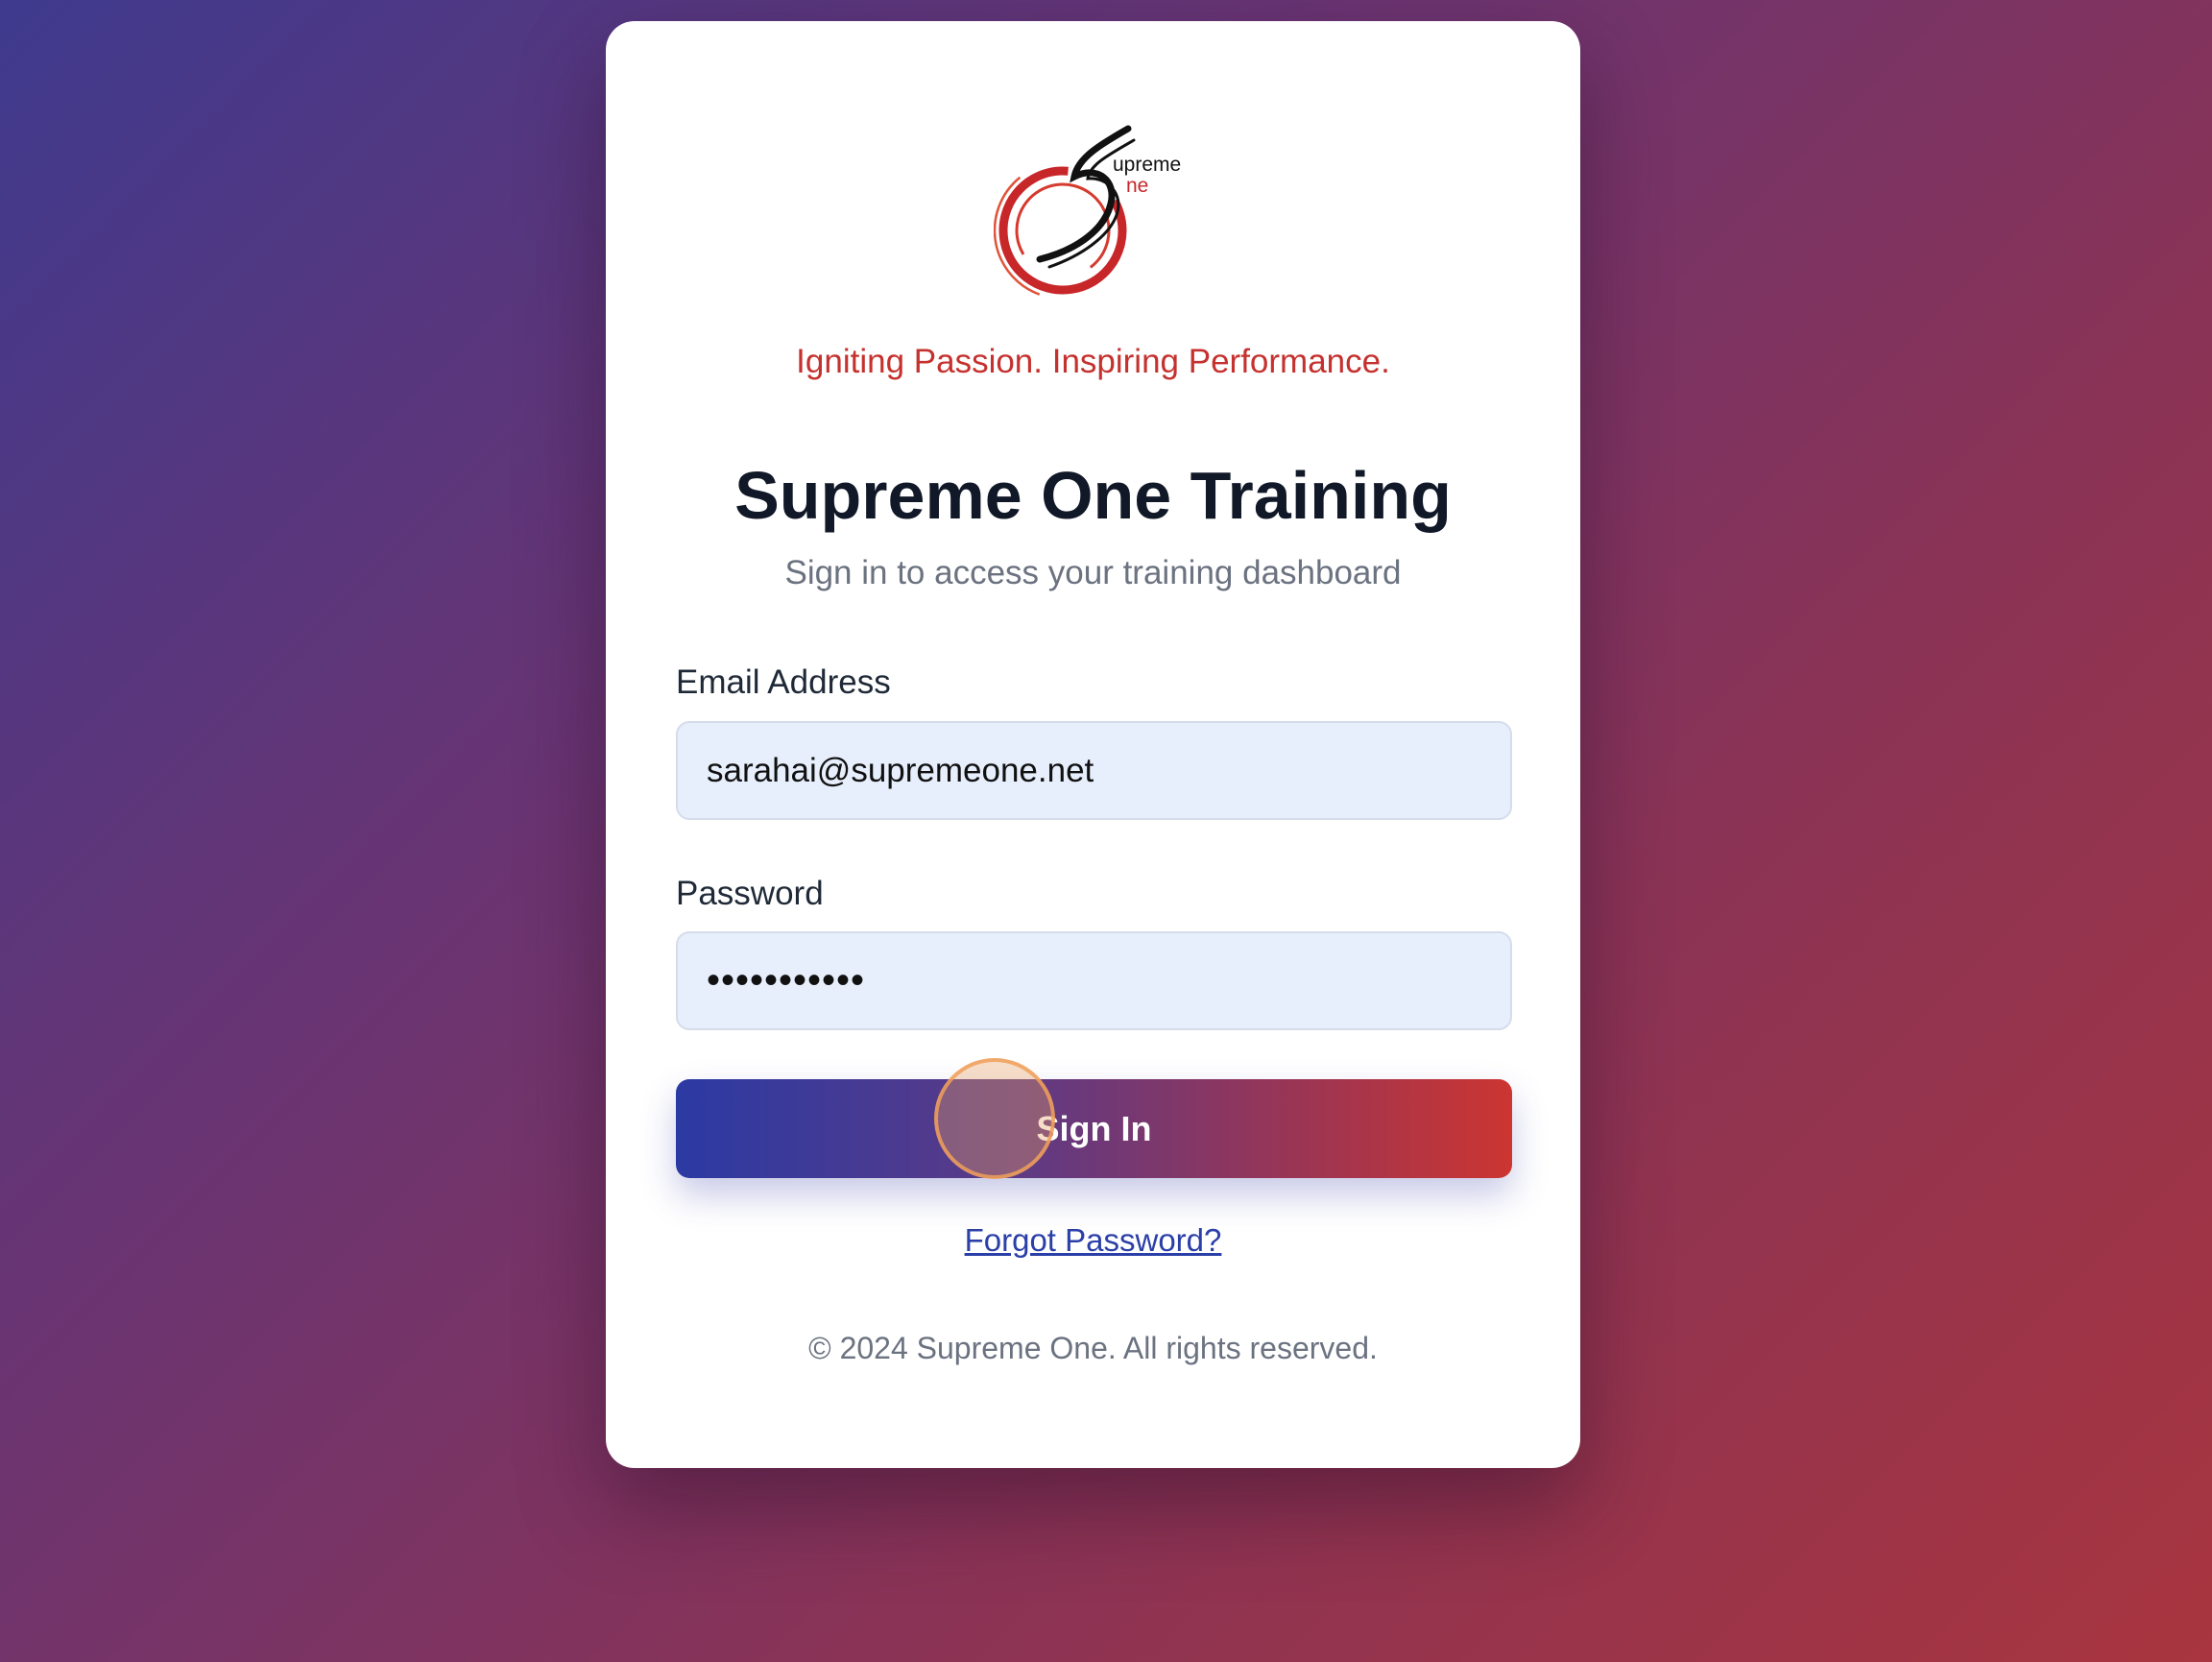 The width and height of the screenshot is (2212, 1662). I want to click on logo-text-top: upreme, so click(1147, 165).